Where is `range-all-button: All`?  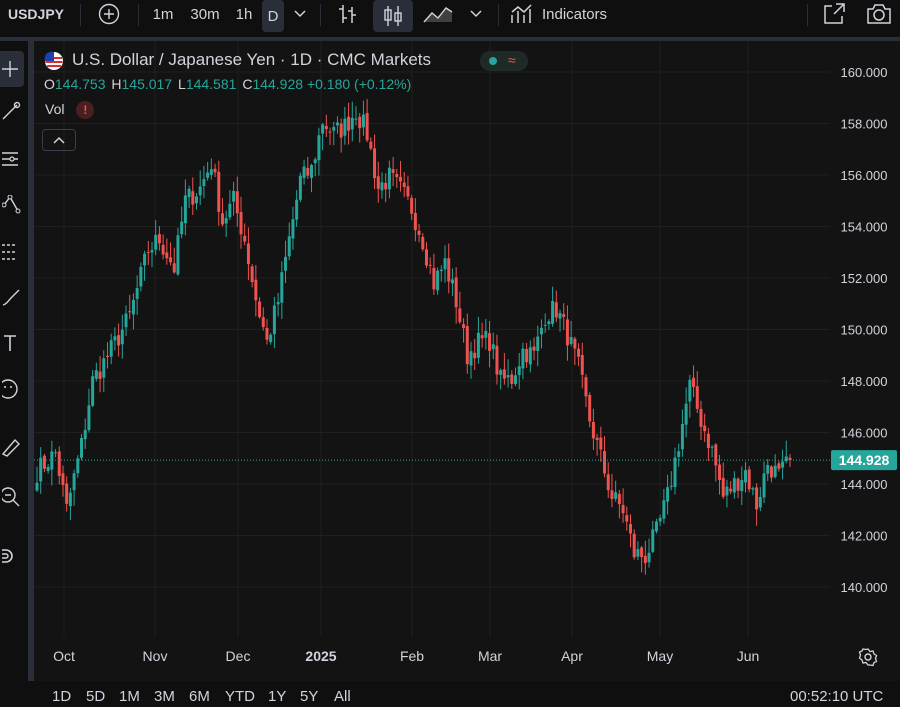
range-all-button: All is located at coordinates (342, 696).